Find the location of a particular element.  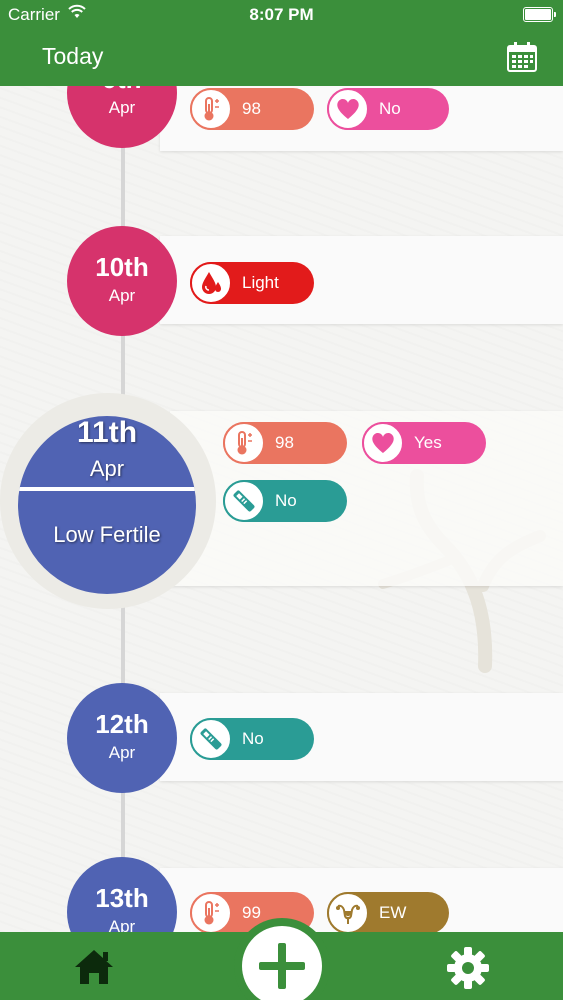

intercourse-value: No is located at coordinates (390, 108).